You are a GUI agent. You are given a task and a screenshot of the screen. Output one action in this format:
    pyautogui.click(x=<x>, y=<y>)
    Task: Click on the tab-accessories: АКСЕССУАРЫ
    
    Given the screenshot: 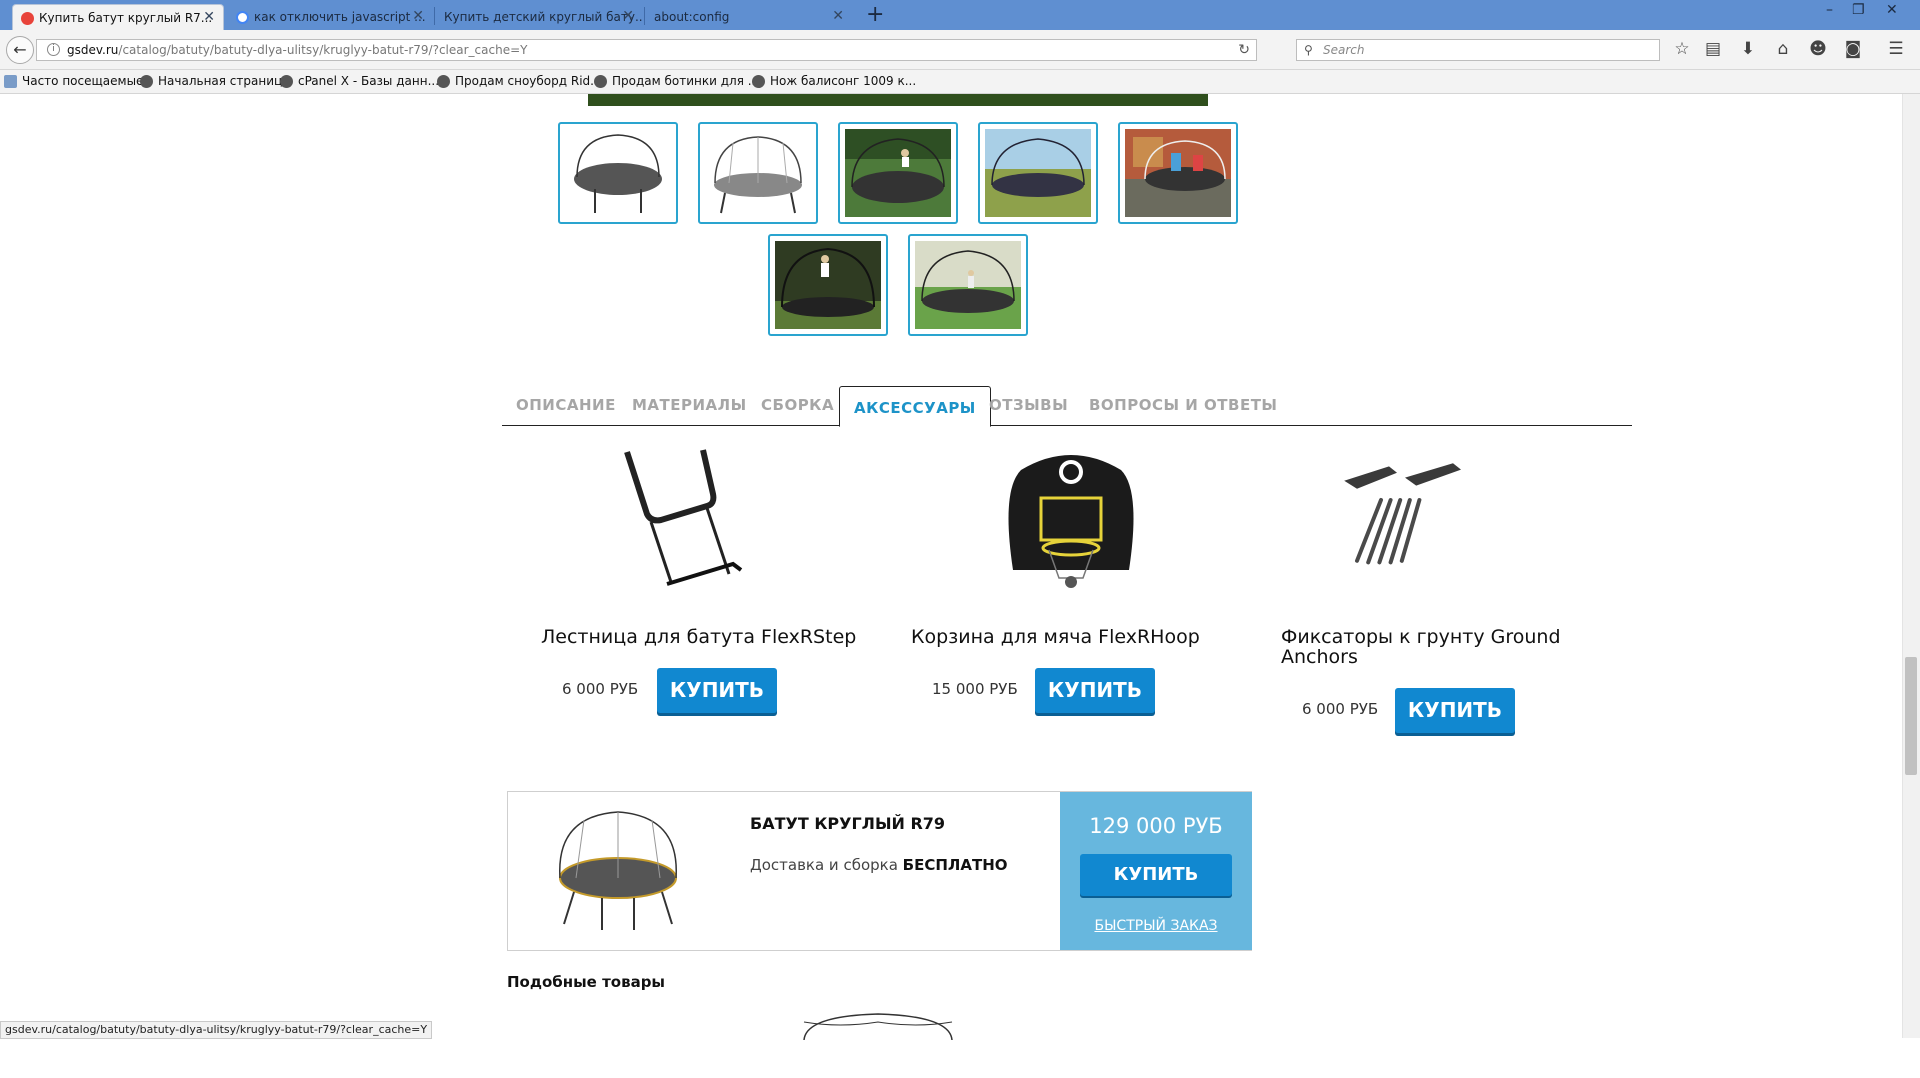 What is the action you would take?
    pyautogui.click(x=915, y=406)
    